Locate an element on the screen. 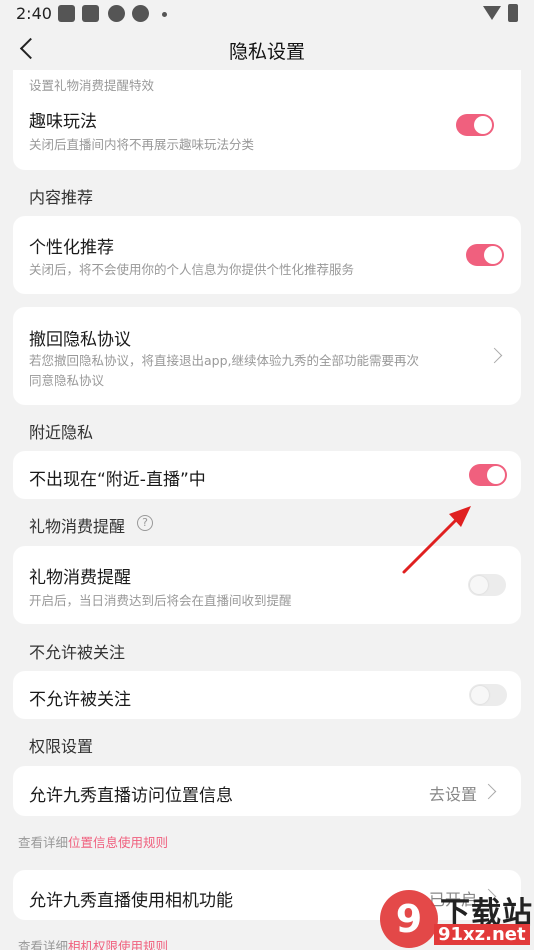 This screenshot has height=950, width=534. watermark-logo: 9 is located at coordinates (409, 919).